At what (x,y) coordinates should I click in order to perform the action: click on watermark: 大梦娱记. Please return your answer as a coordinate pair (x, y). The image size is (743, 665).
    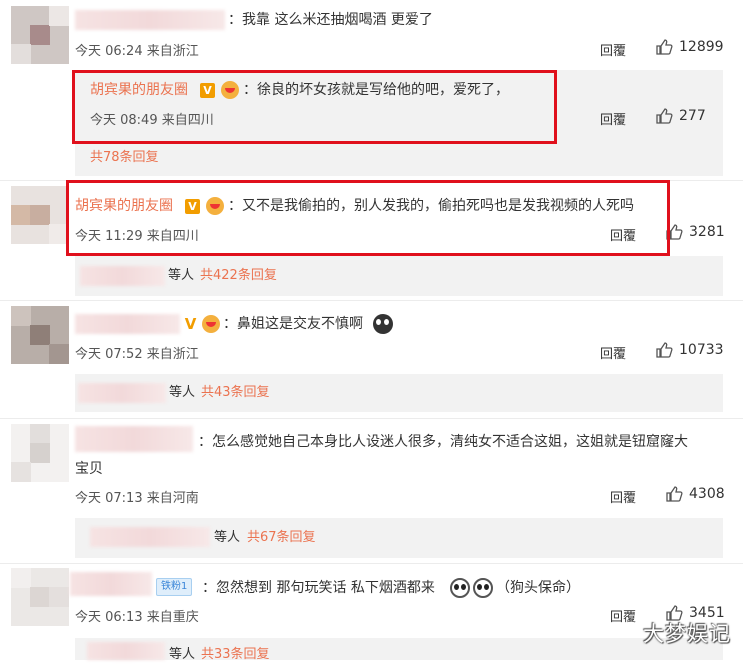
    Looking at the image, I should click on (687, 634).